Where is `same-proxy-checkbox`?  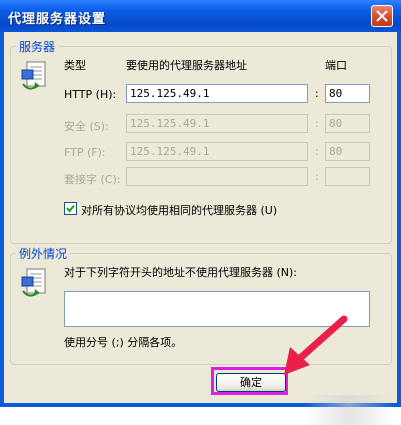
same-proxy-checkbox is located at coordinates (70, 208).